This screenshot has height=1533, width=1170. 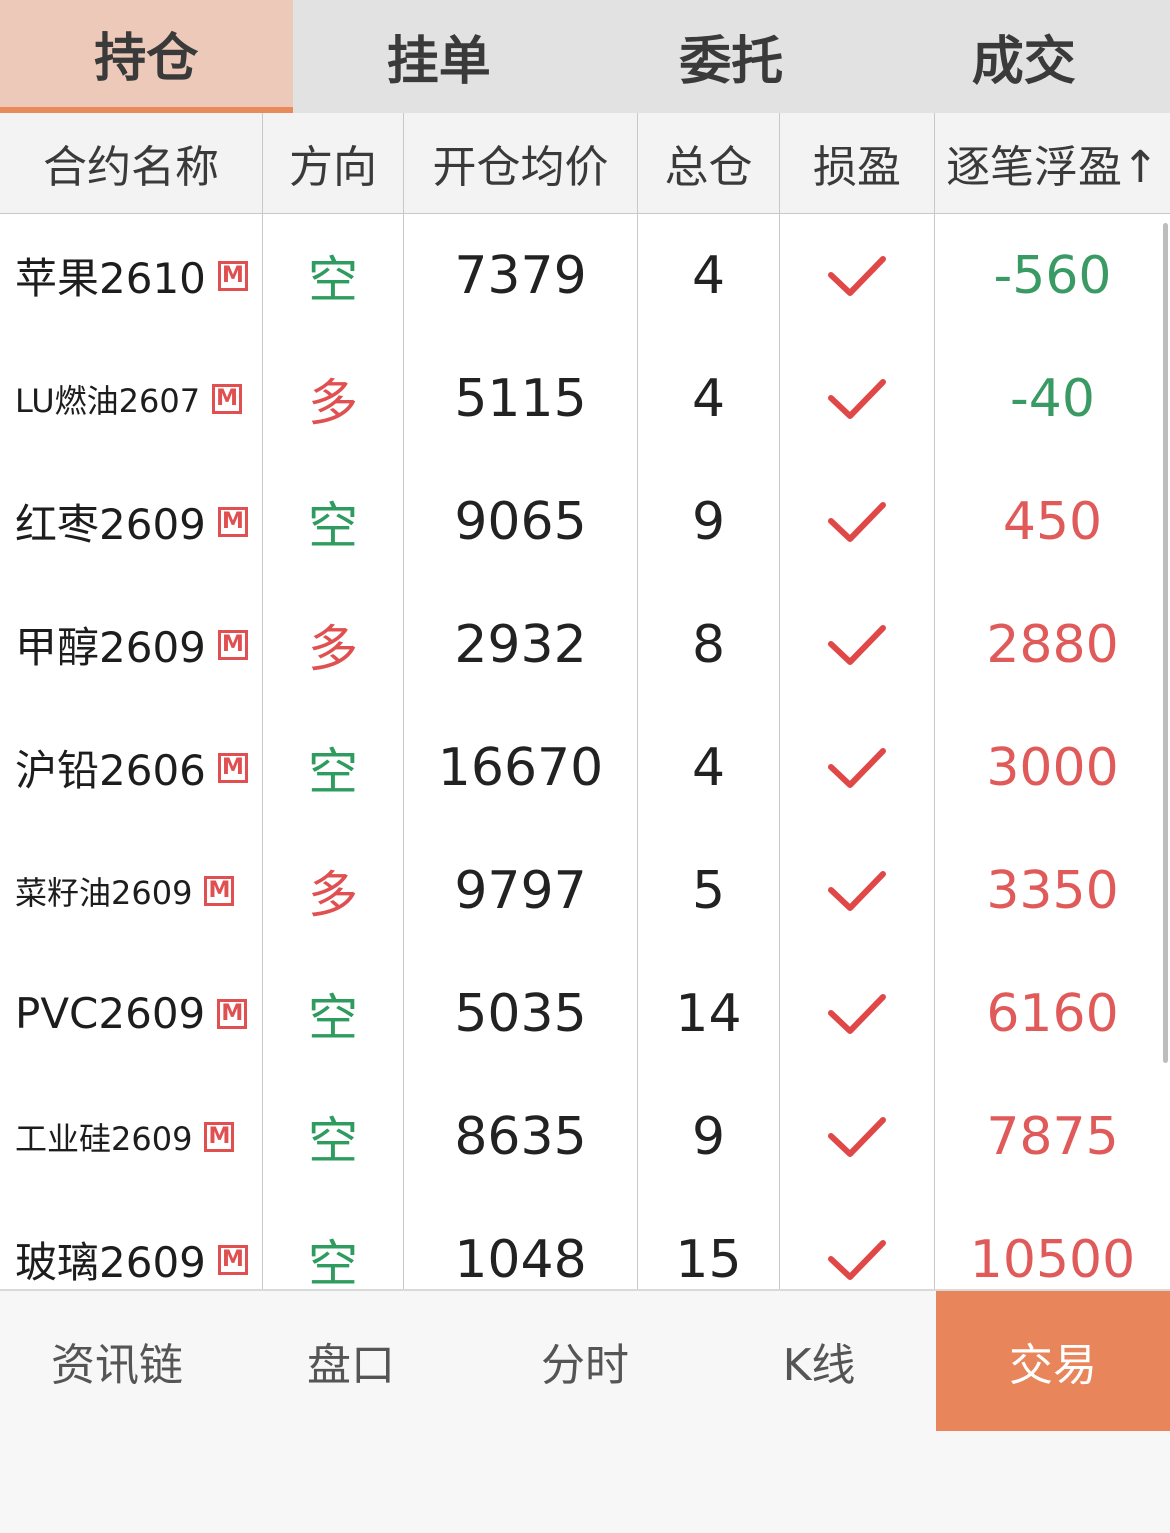 What do you see at coordinates (131, 767) in the screenshot?
I see `contract-cell: 沪铅2606 M` at bounding box center [131, 767].